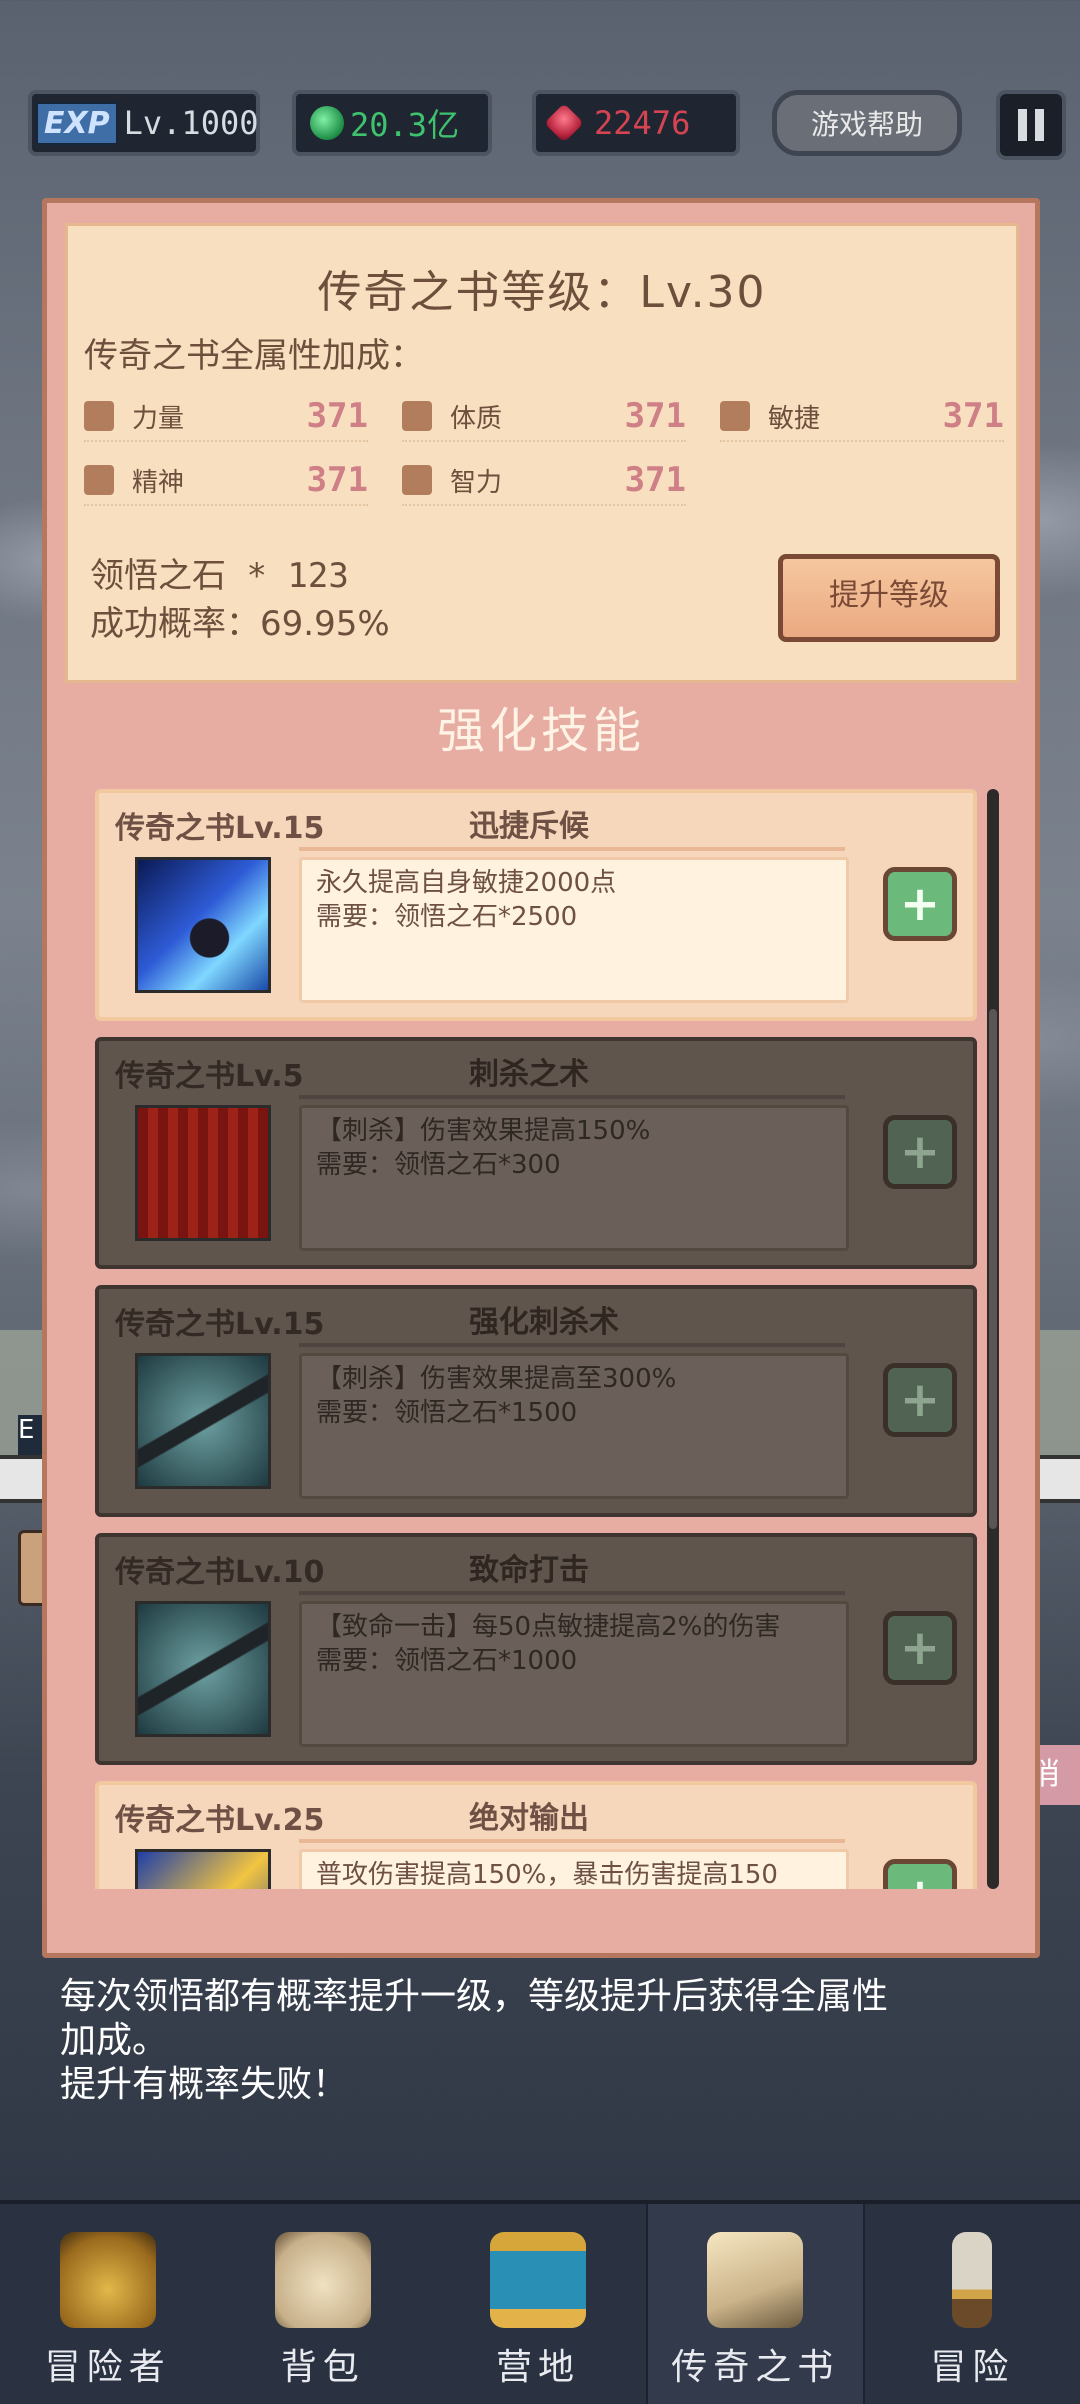  What do you see at coordinates (794, 418) in the screenshot?
I see `stat-label: 敏捷` at bounding box center [794, 418].